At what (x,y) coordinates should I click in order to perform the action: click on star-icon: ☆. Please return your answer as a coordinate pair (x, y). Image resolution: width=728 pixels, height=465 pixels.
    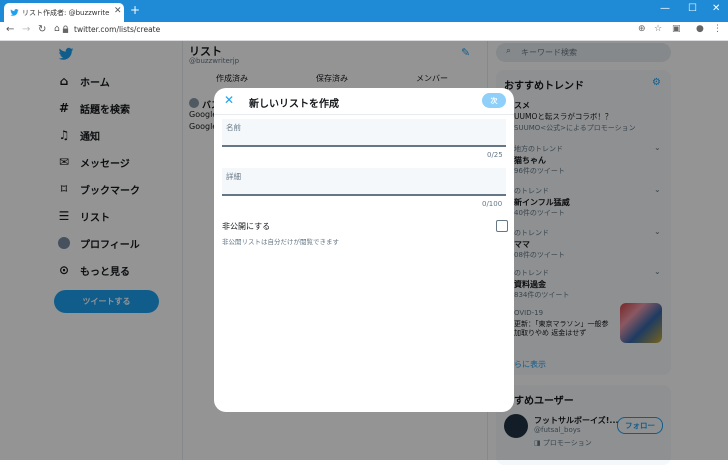
    Looking at the image, I should click on (658, 29).